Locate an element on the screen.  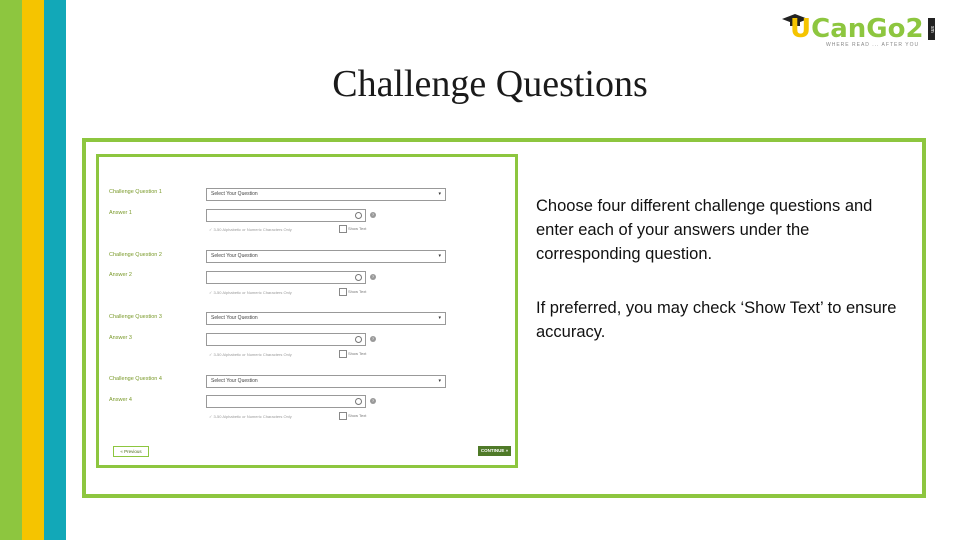
slide-title: Challenge Questions is located at coordinates (490, 84).